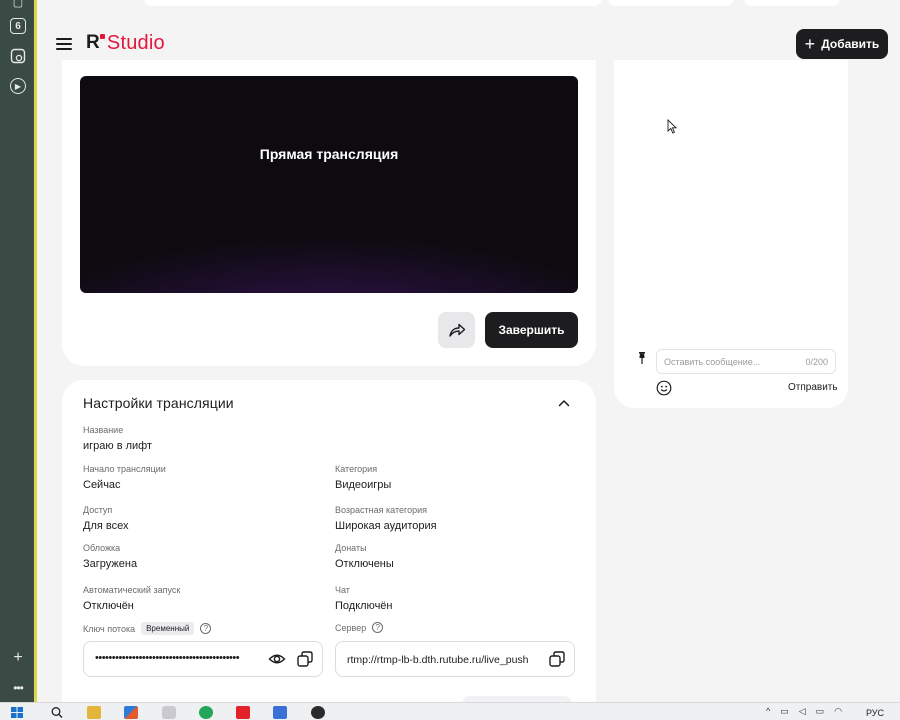 Image resolution: width=900 pixels, height=720 pixels. I want to click on field-label: Донаты, so click(351, 548).